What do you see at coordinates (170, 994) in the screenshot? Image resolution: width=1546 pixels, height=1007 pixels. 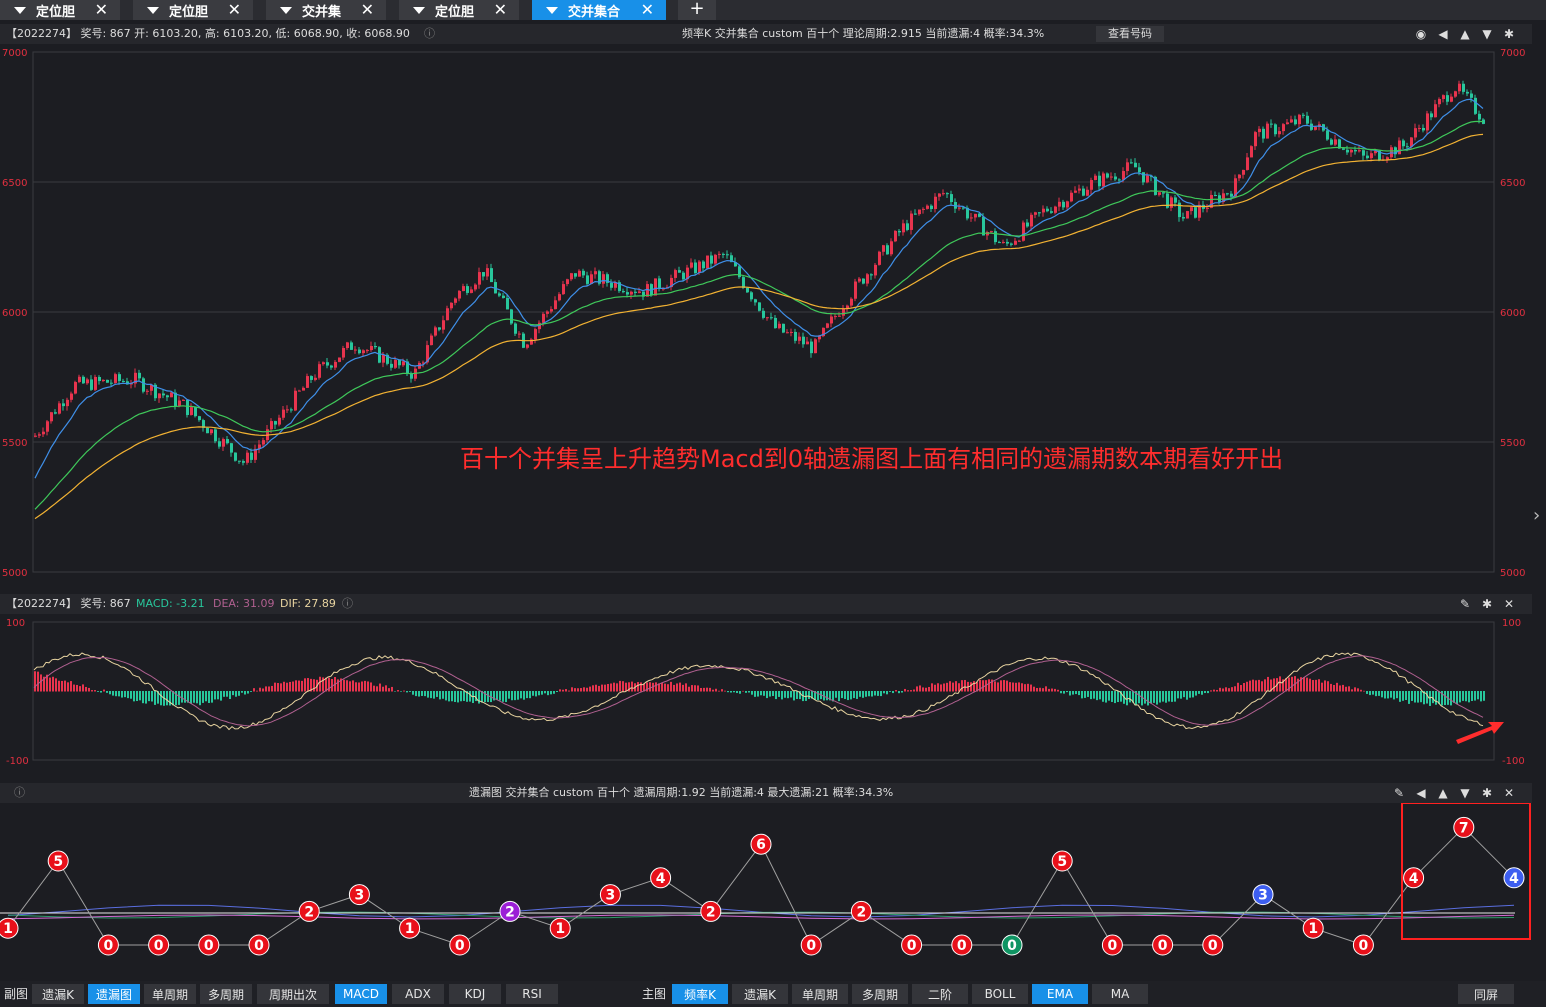 I see `sub-chart-button: 单周期` at bounding box center [170, 994].